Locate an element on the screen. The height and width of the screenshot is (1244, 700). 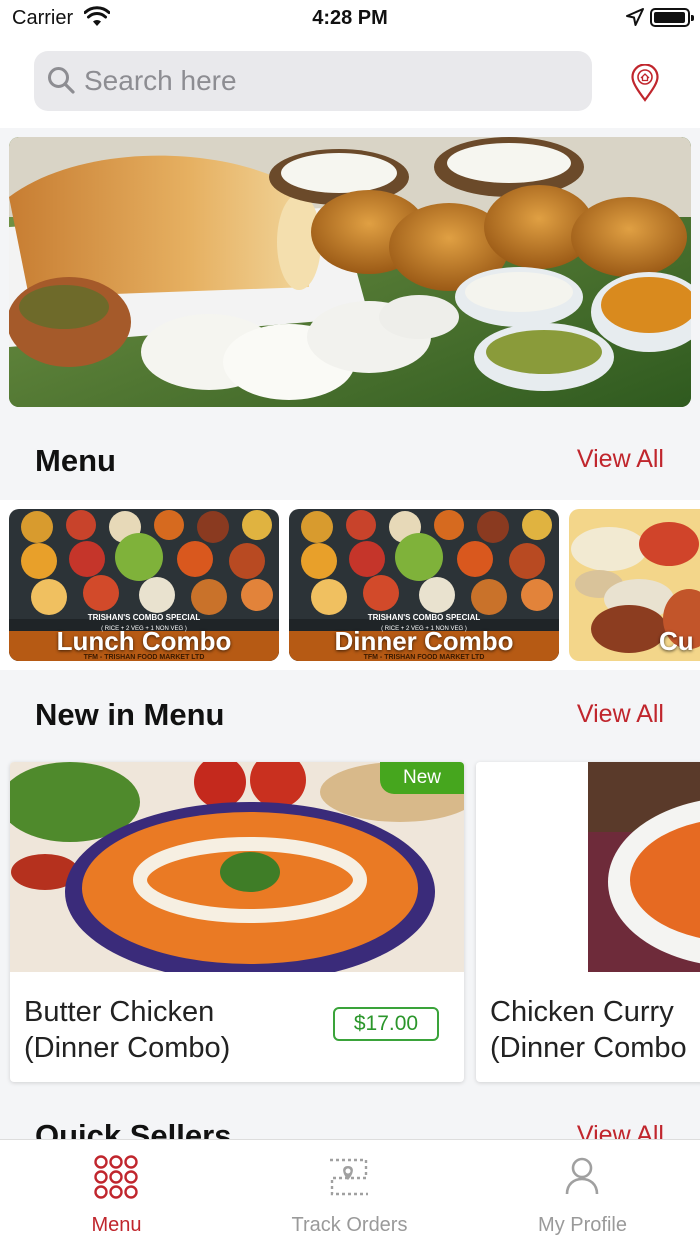
menu-card-curry: Cu is located at coordinates (634, 585).